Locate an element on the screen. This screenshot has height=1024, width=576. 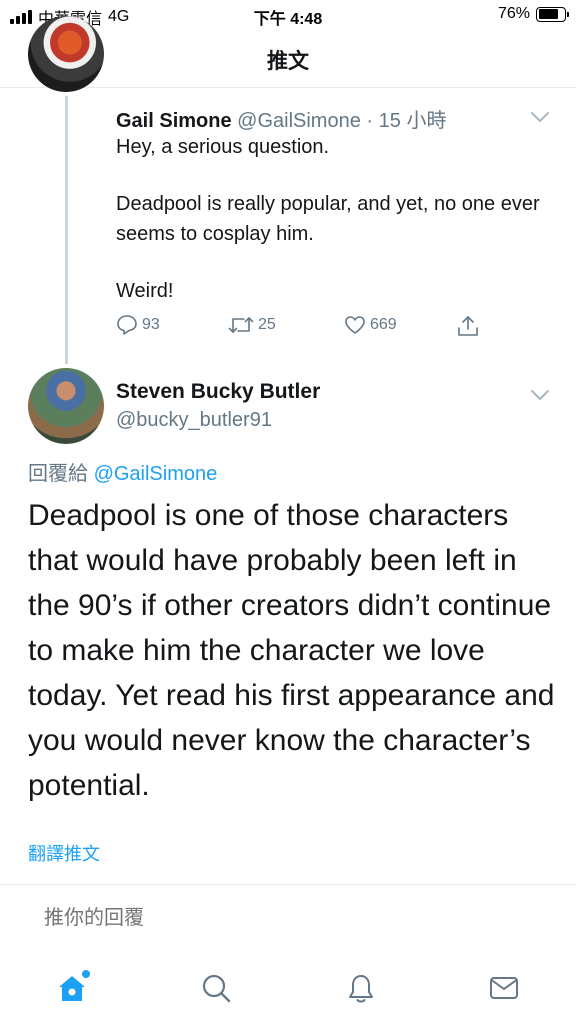
tweet-time: 15 小時 is located at coordinates (412, 121).